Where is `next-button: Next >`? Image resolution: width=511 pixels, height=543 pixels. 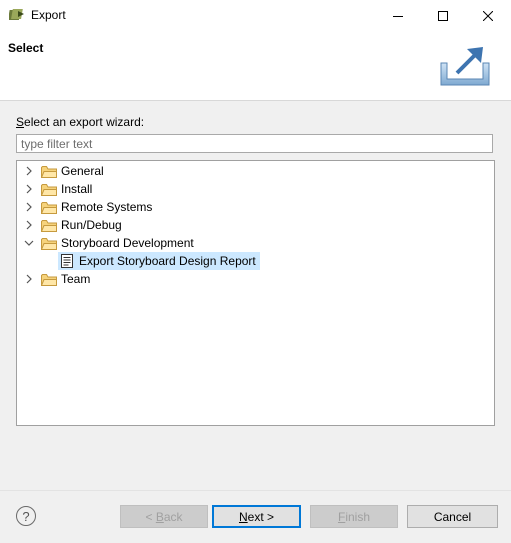
next-button: Next > is located at coordinates (256, 516).